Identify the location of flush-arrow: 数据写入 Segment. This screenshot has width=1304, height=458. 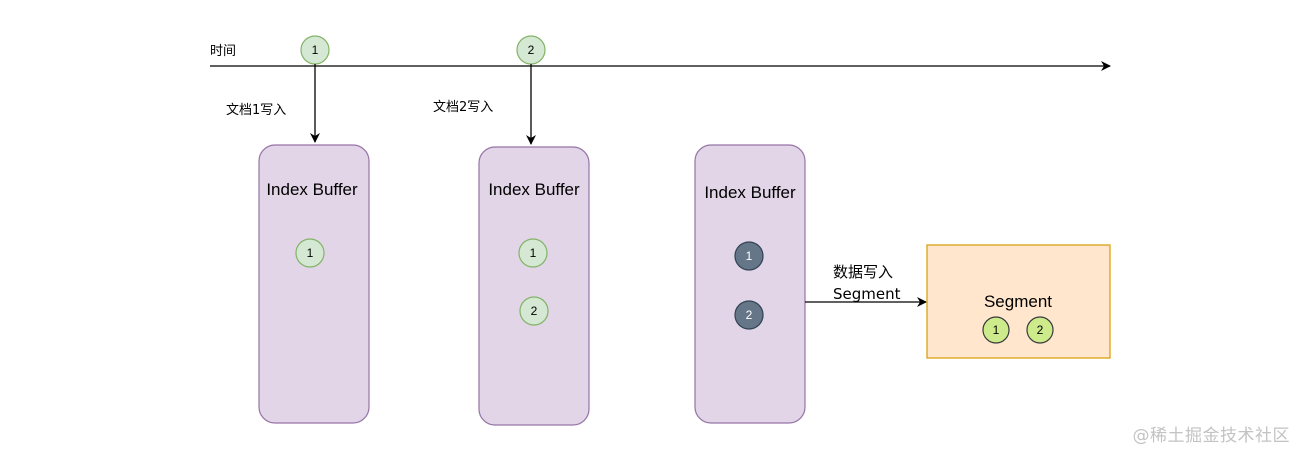
(866, 285).